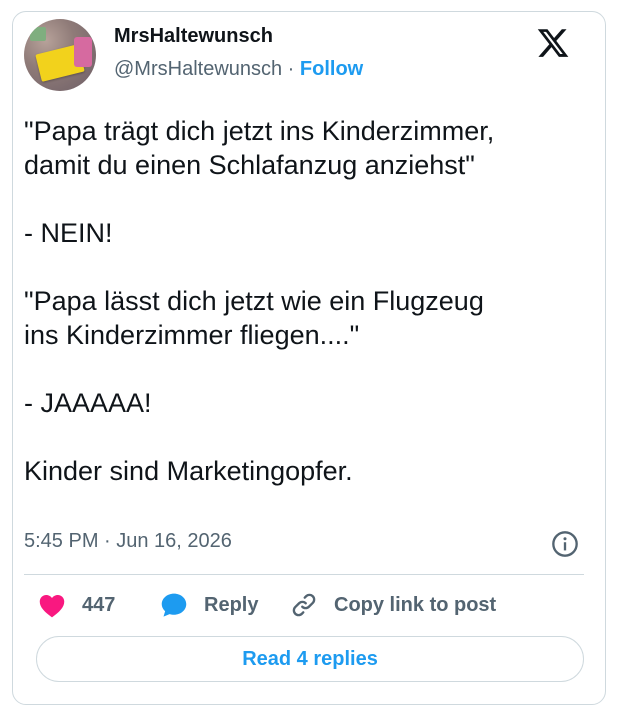 Image resolution: width=620 pixels, height=718 pixels. Describe the element at coordinates (128, 541) in the screenshot. I see `tweet-timestamp: 5:45 PM · Jun 16, 2026` at that location.